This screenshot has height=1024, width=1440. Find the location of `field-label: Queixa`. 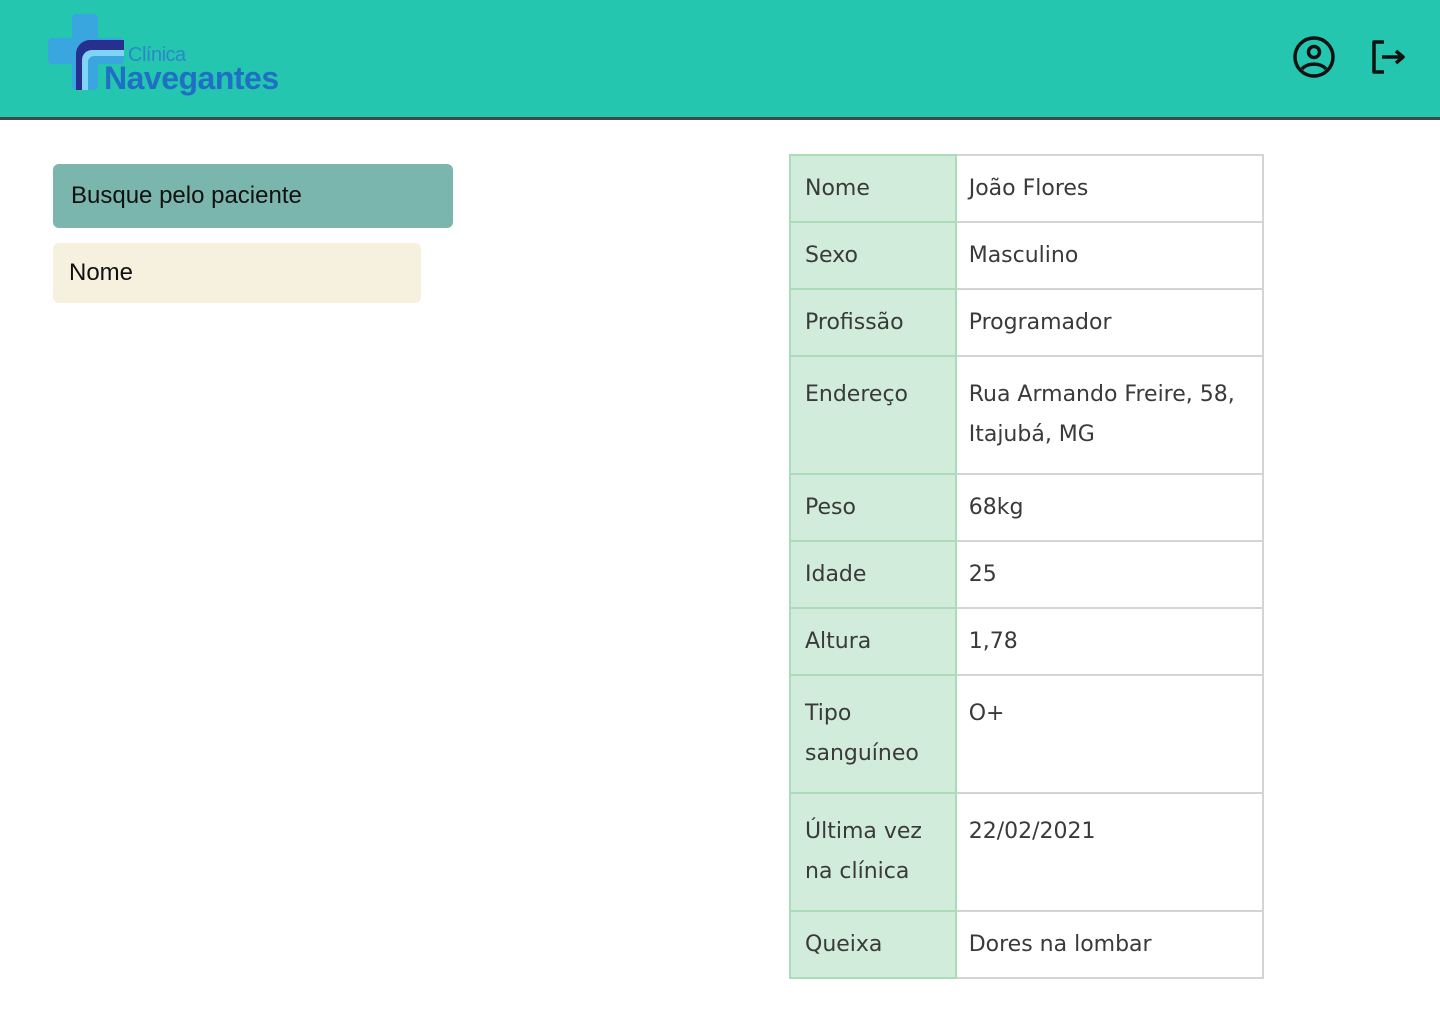

field-label: Queixa is located at coordinates (873, 944).